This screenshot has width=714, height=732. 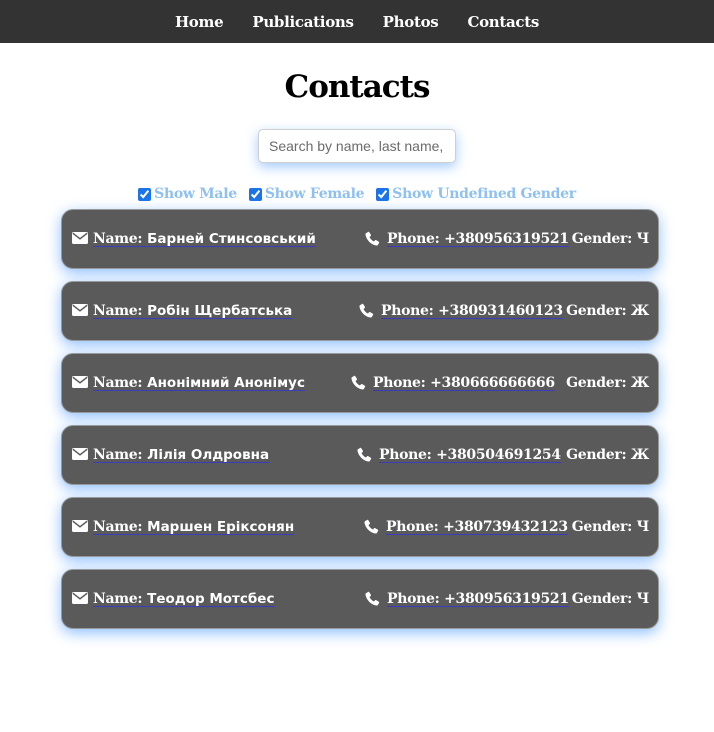 What do you see at coordinates (498, 455) in the screenshot?
I see `contact-phone-value: +380504691254` at bounding box center [498, 455].